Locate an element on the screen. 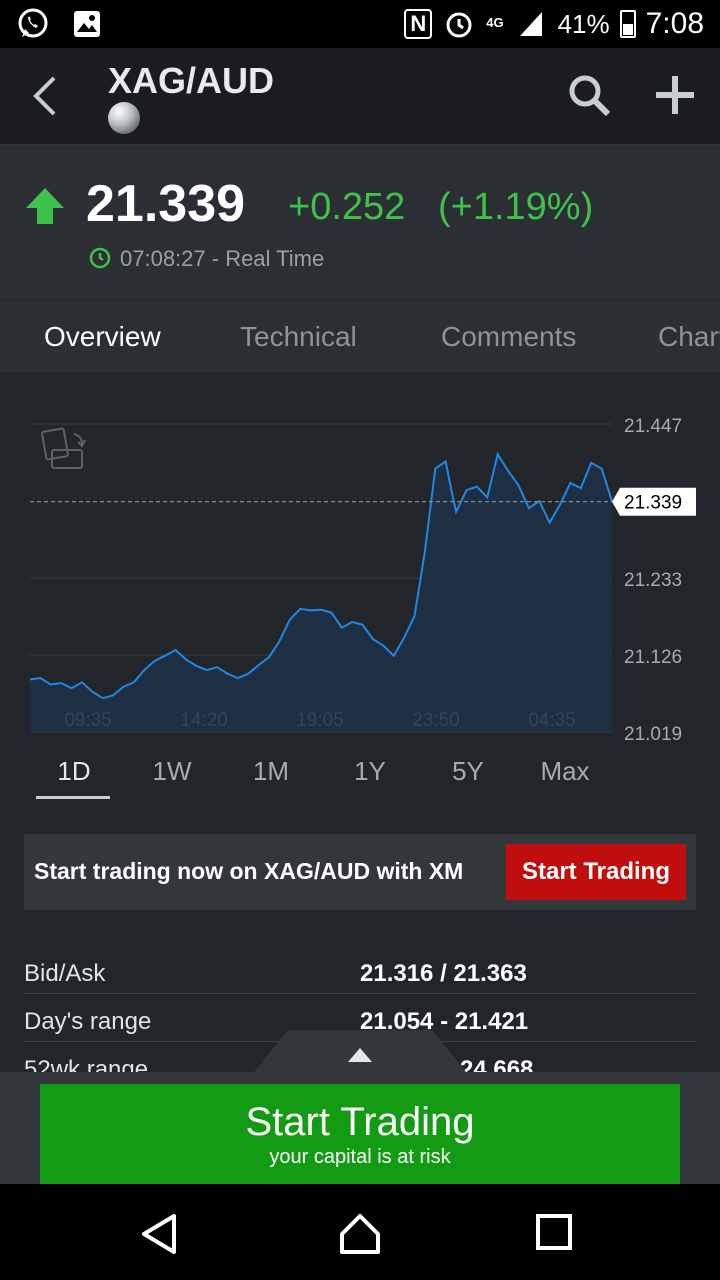  plus-icon is located at coordinates (675, 95).